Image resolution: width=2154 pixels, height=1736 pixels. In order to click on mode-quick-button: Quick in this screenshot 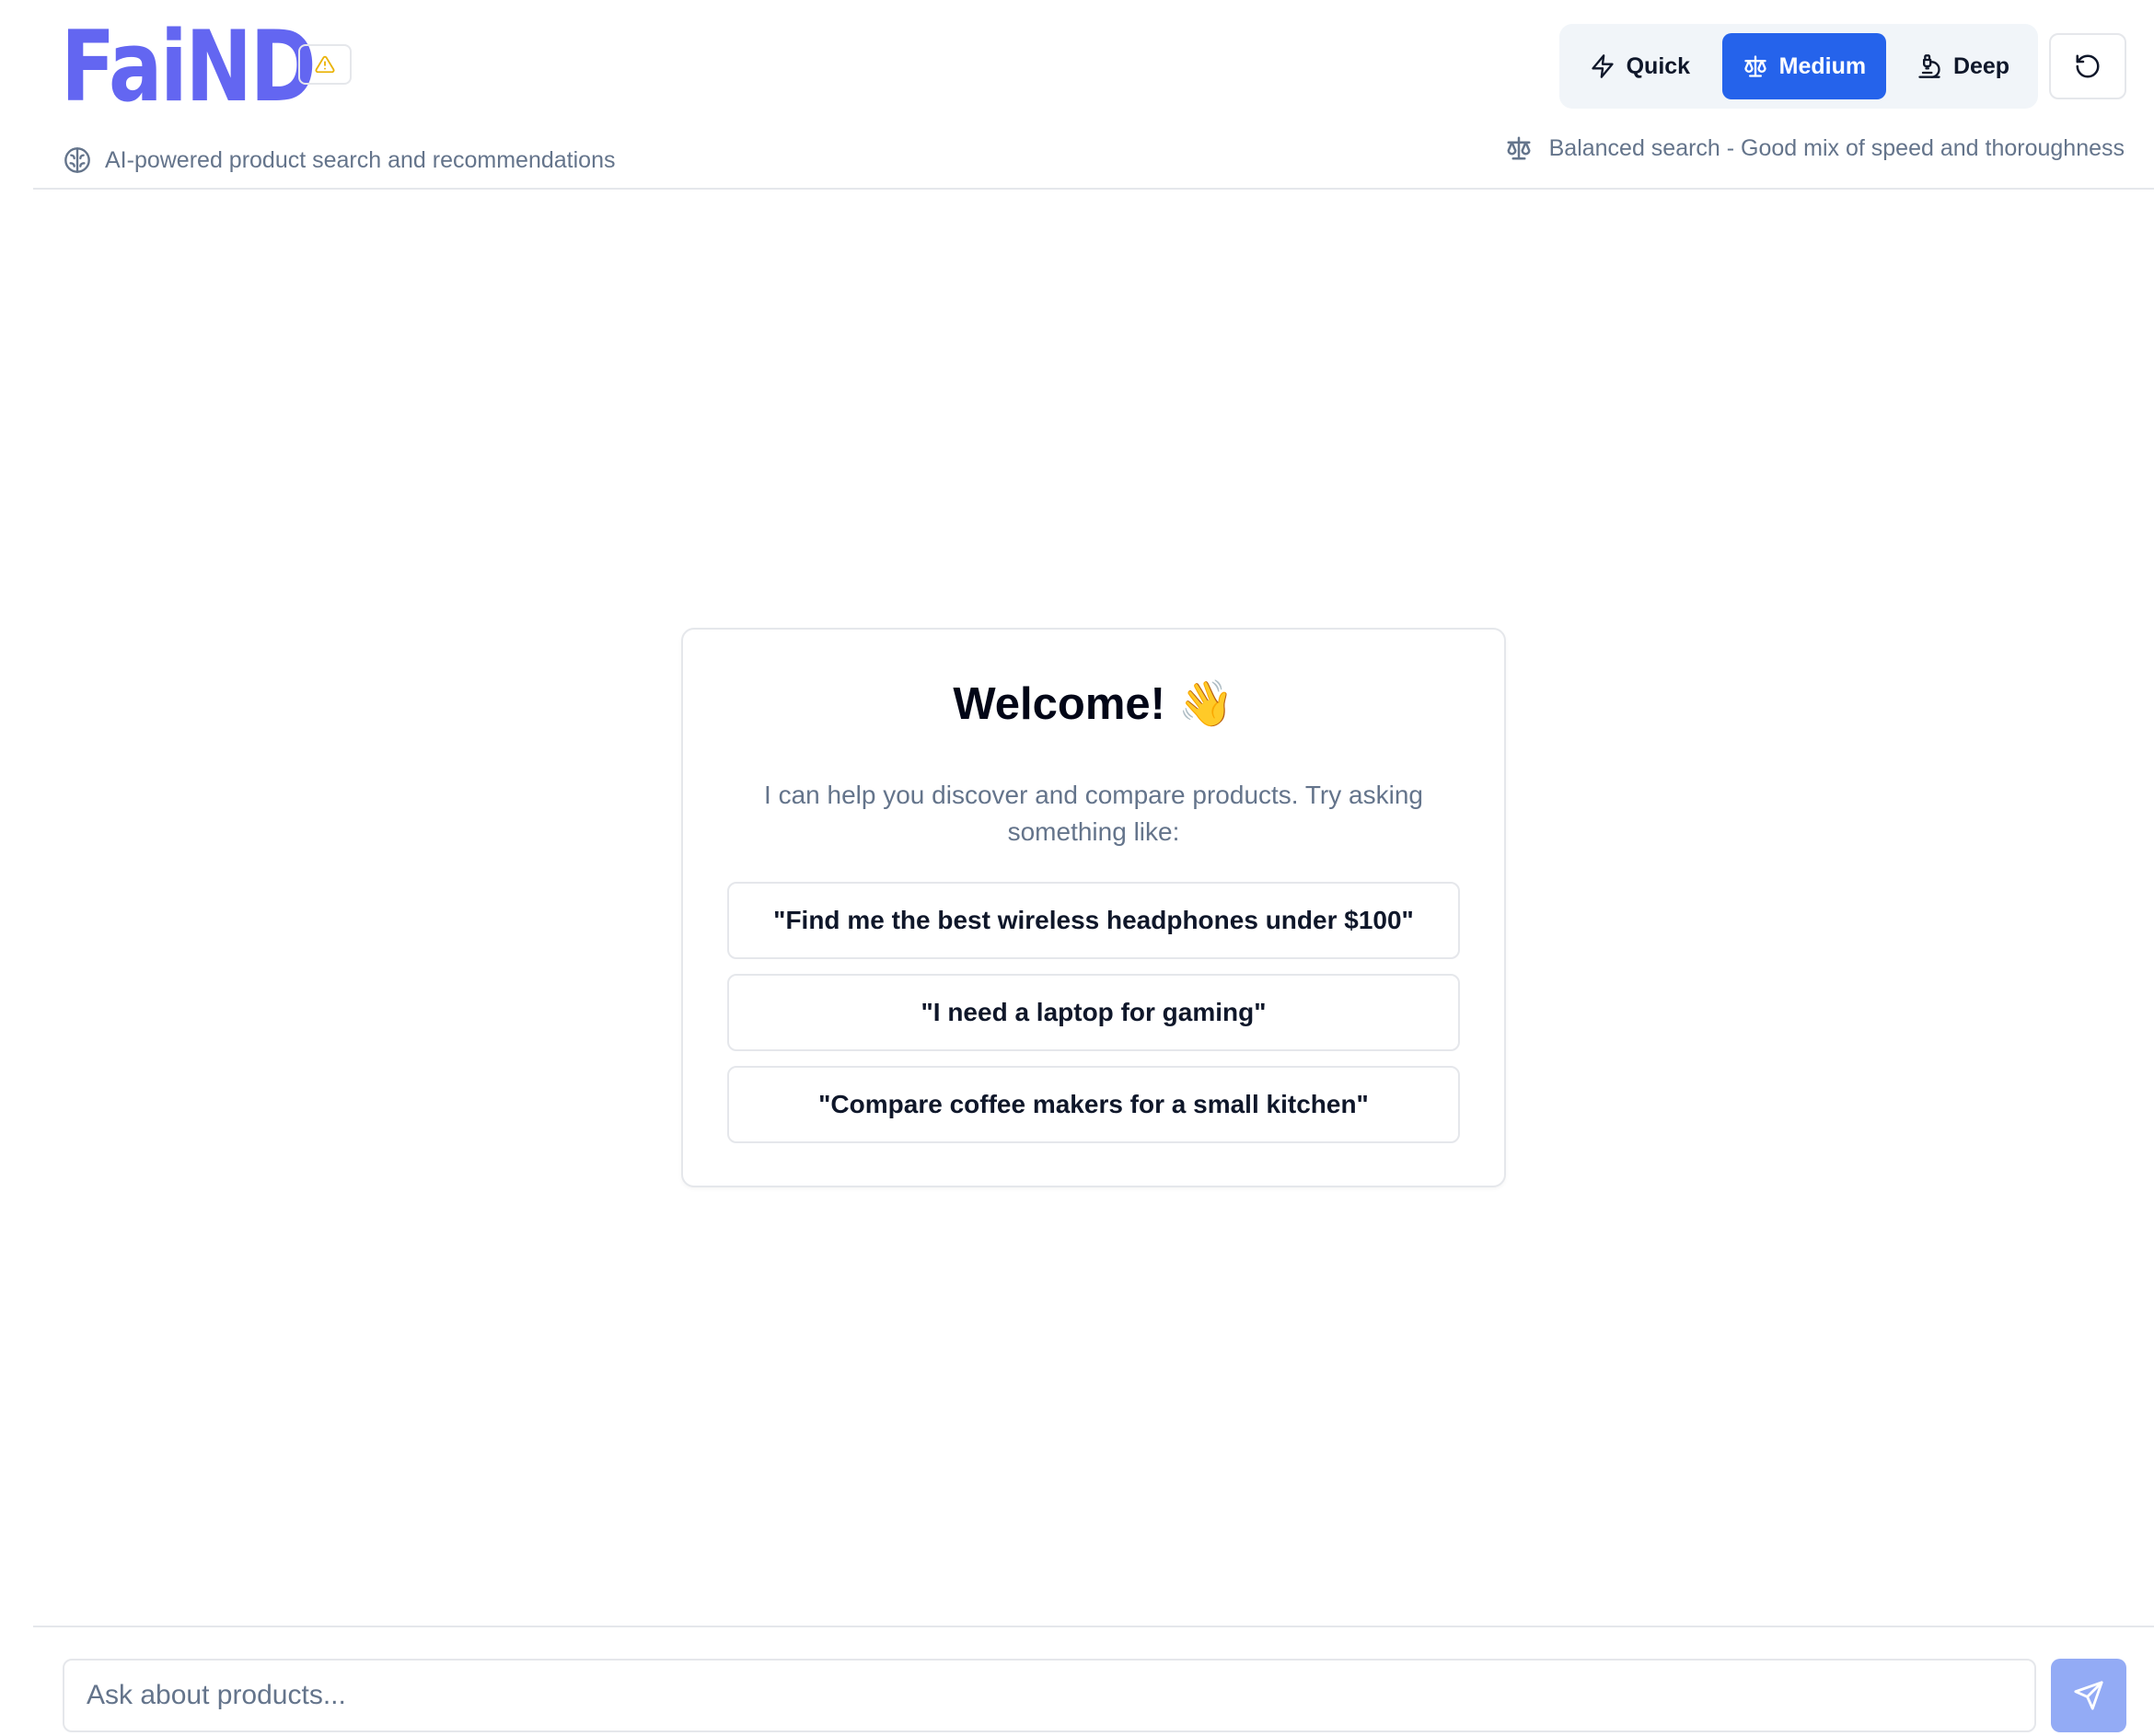, I will do `click(1640, 66)`.